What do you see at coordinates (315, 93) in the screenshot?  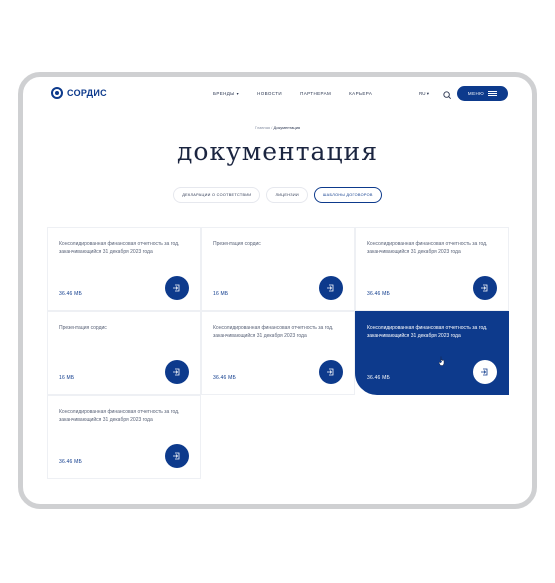 I see `nav-item-partners: ПАРТНЕРАМ` at bounding box center [315, 93].